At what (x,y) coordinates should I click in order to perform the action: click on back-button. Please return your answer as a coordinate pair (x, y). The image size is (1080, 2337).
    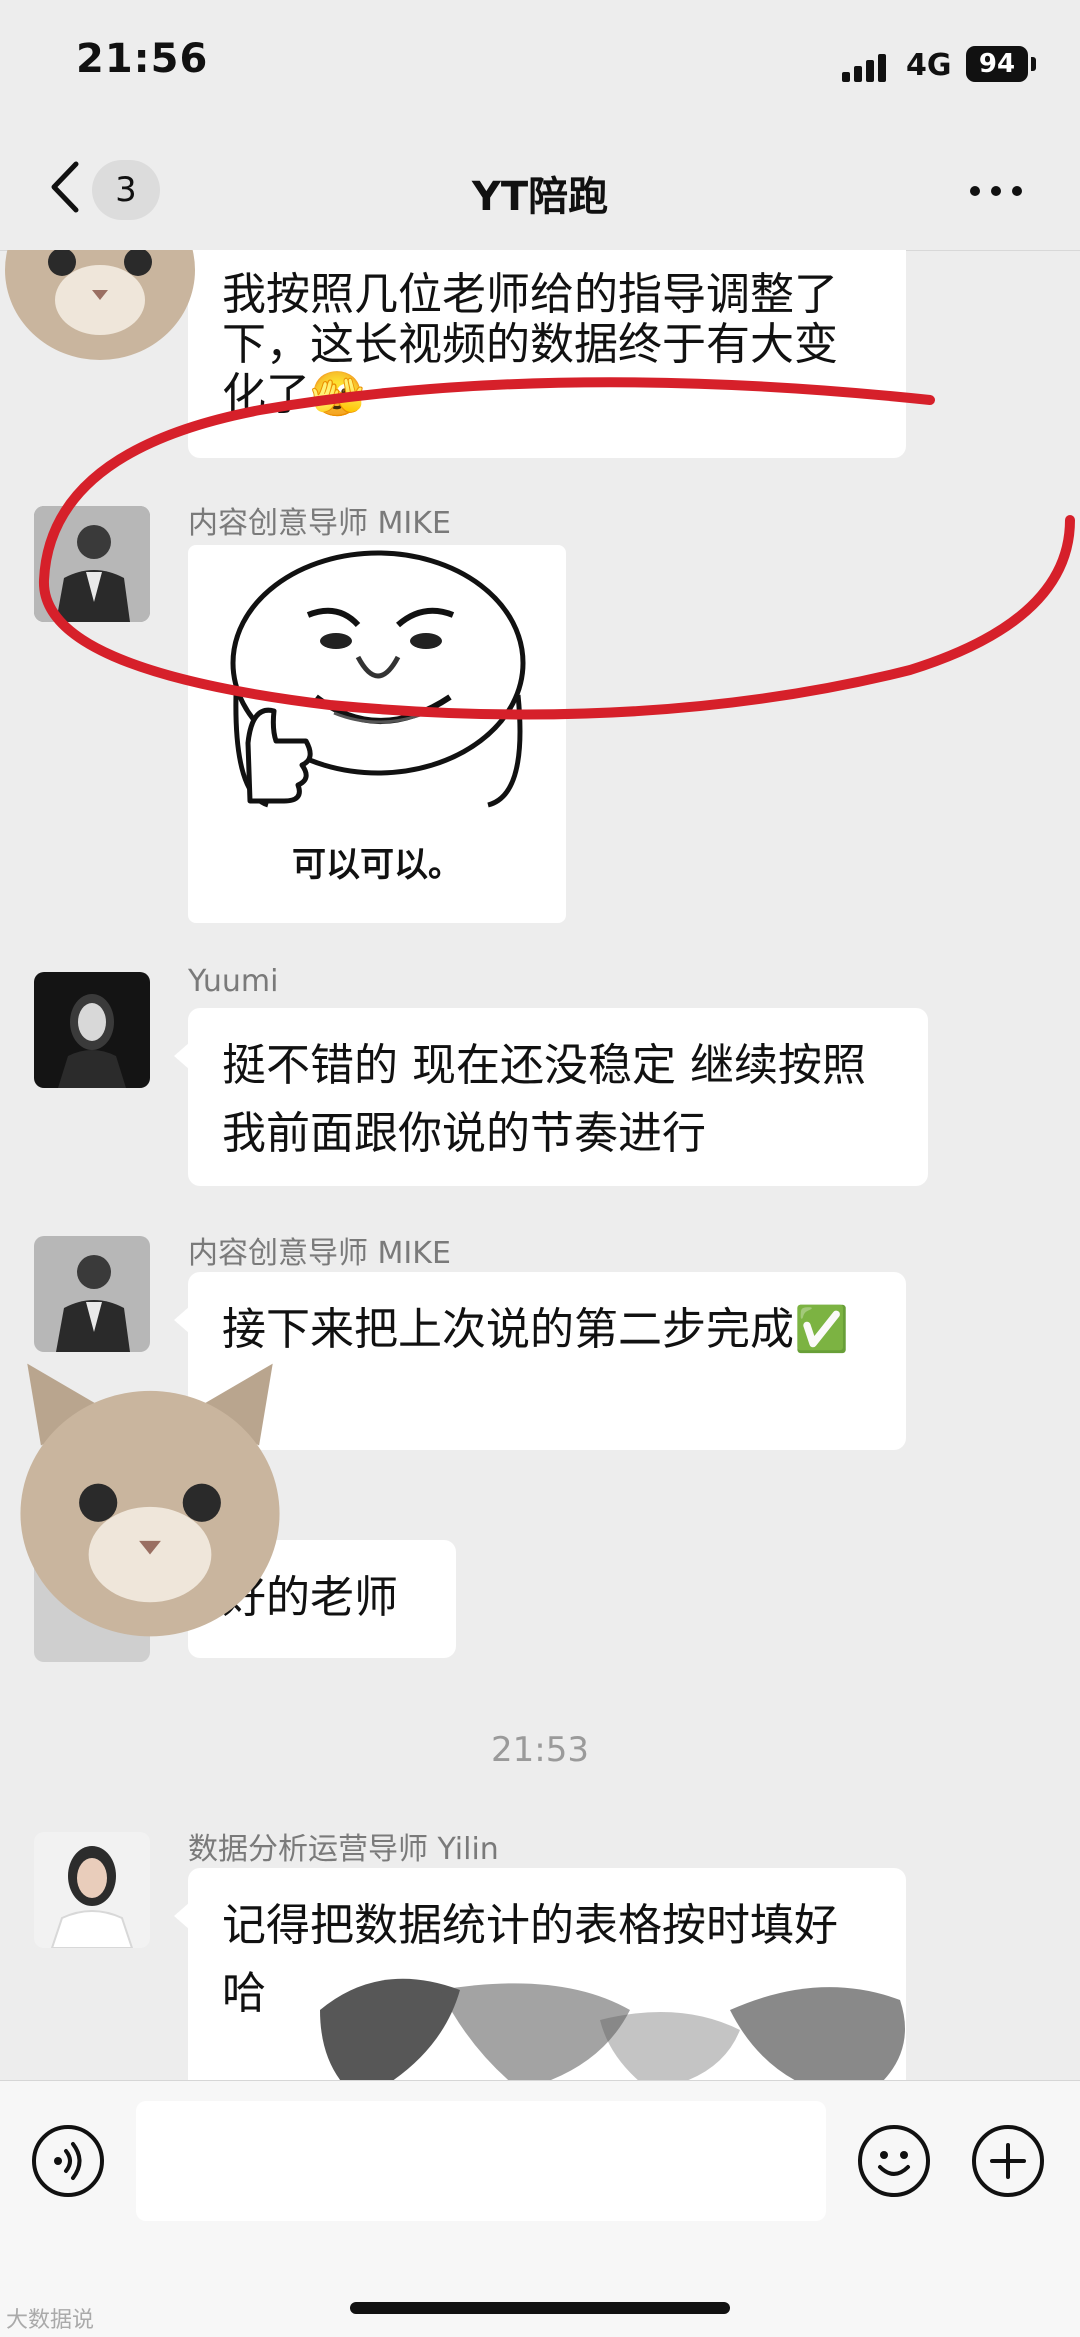
    Looking at the image, I should click on (67, 187).